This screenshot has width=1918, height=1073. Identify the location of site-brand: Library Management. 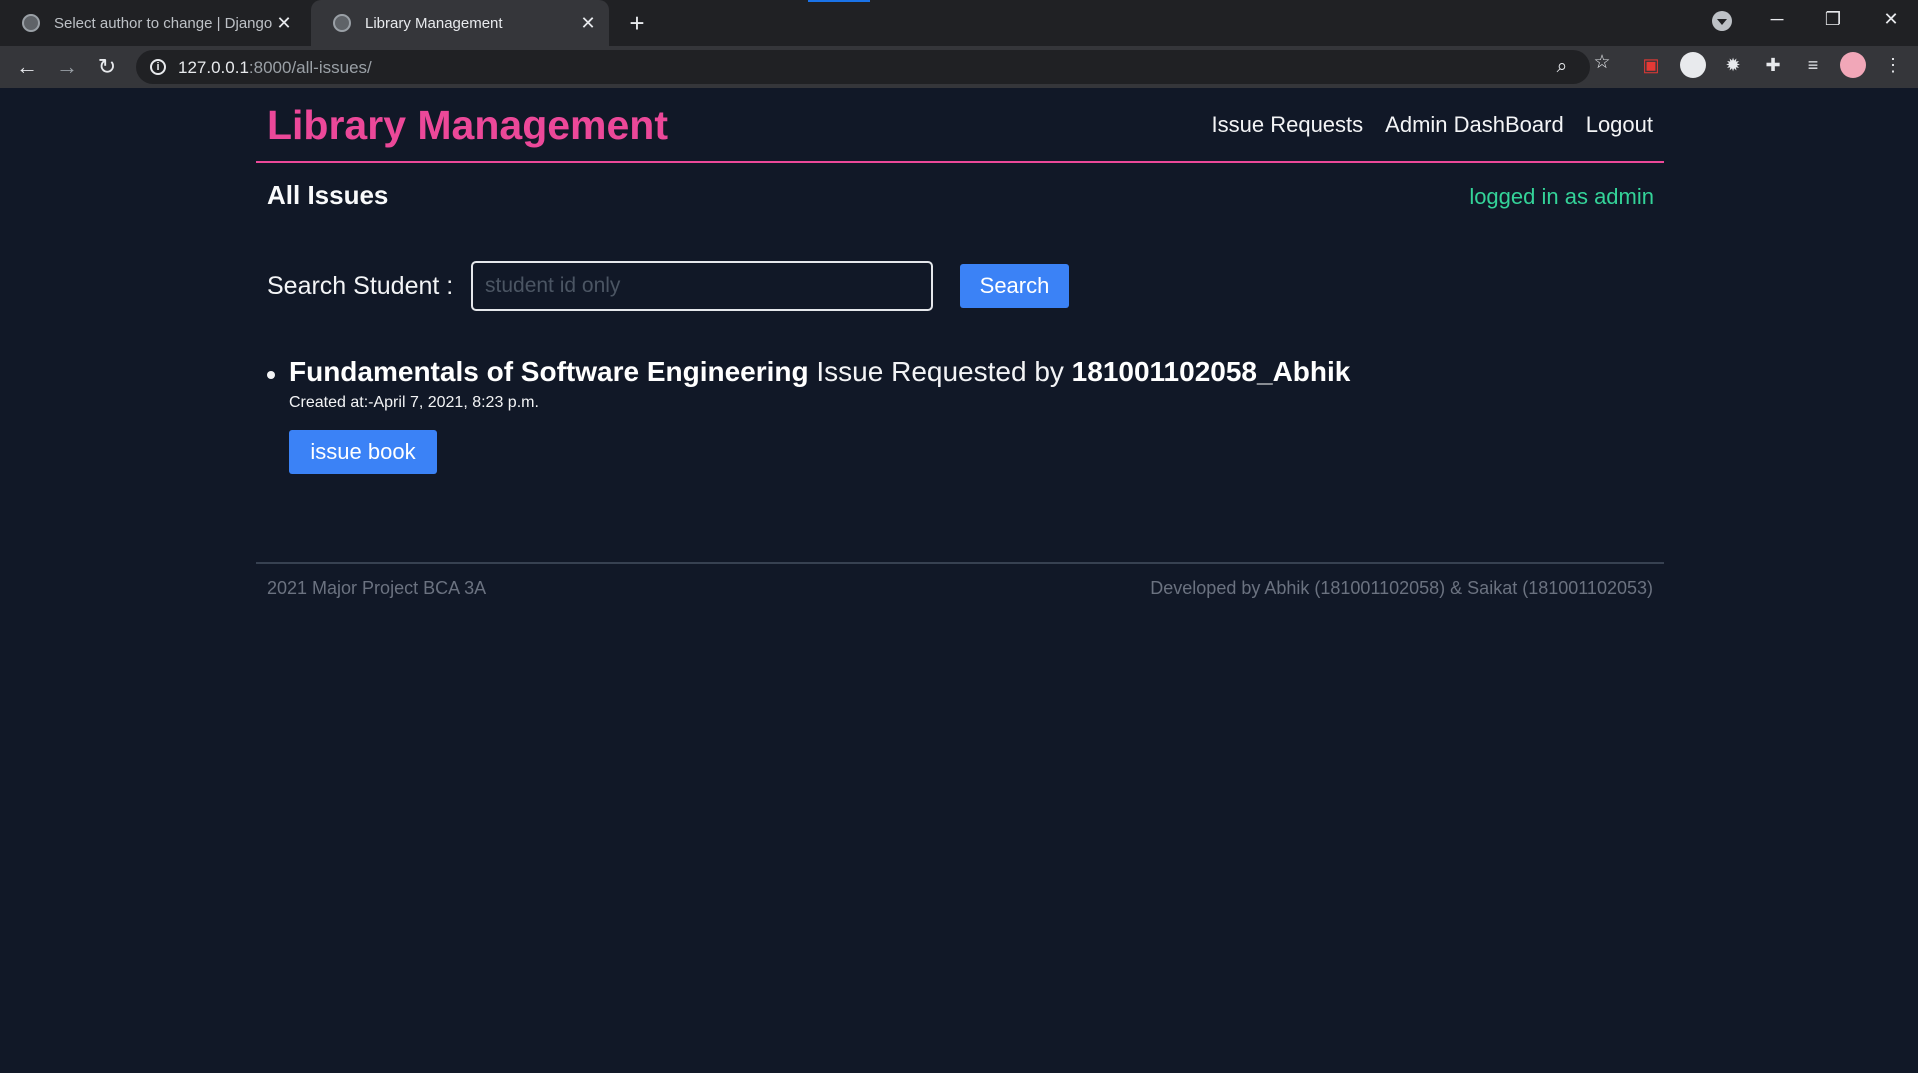
(467, 125).